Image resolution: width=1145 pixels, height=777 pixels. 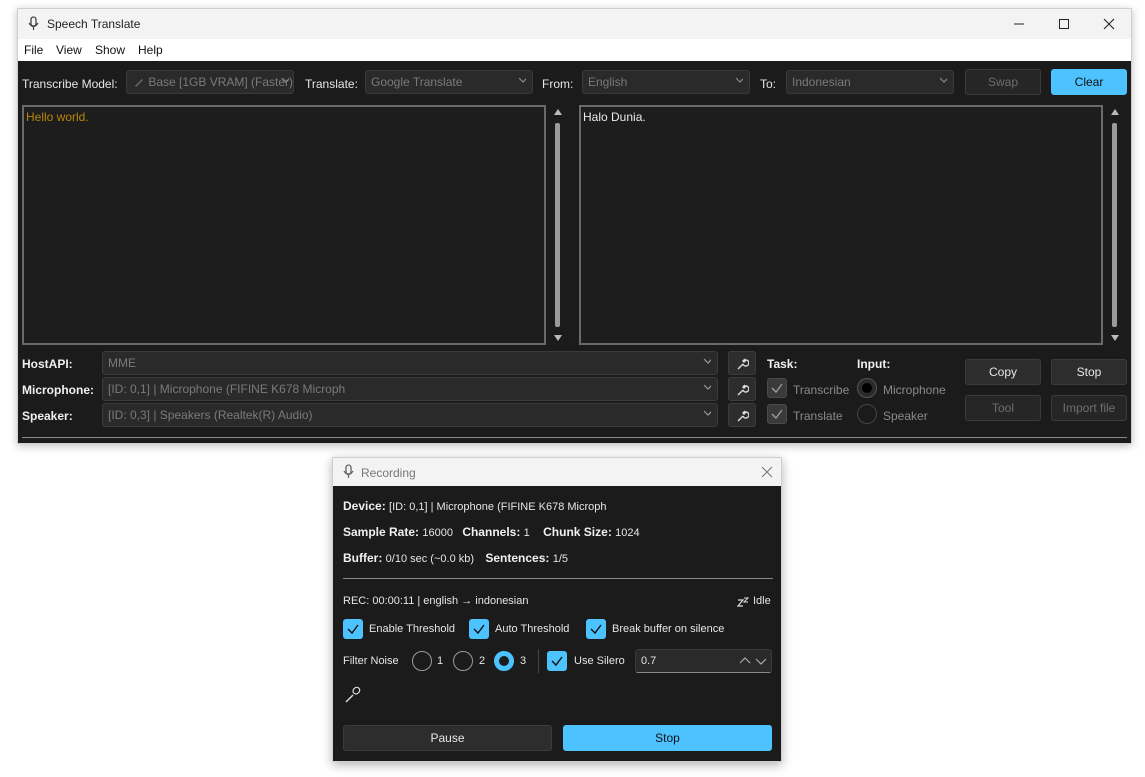 What do you see at coordinates (1089, 82) in the screenshot?
I see `clear-button: Clear` at bounding box center [1089, 82].